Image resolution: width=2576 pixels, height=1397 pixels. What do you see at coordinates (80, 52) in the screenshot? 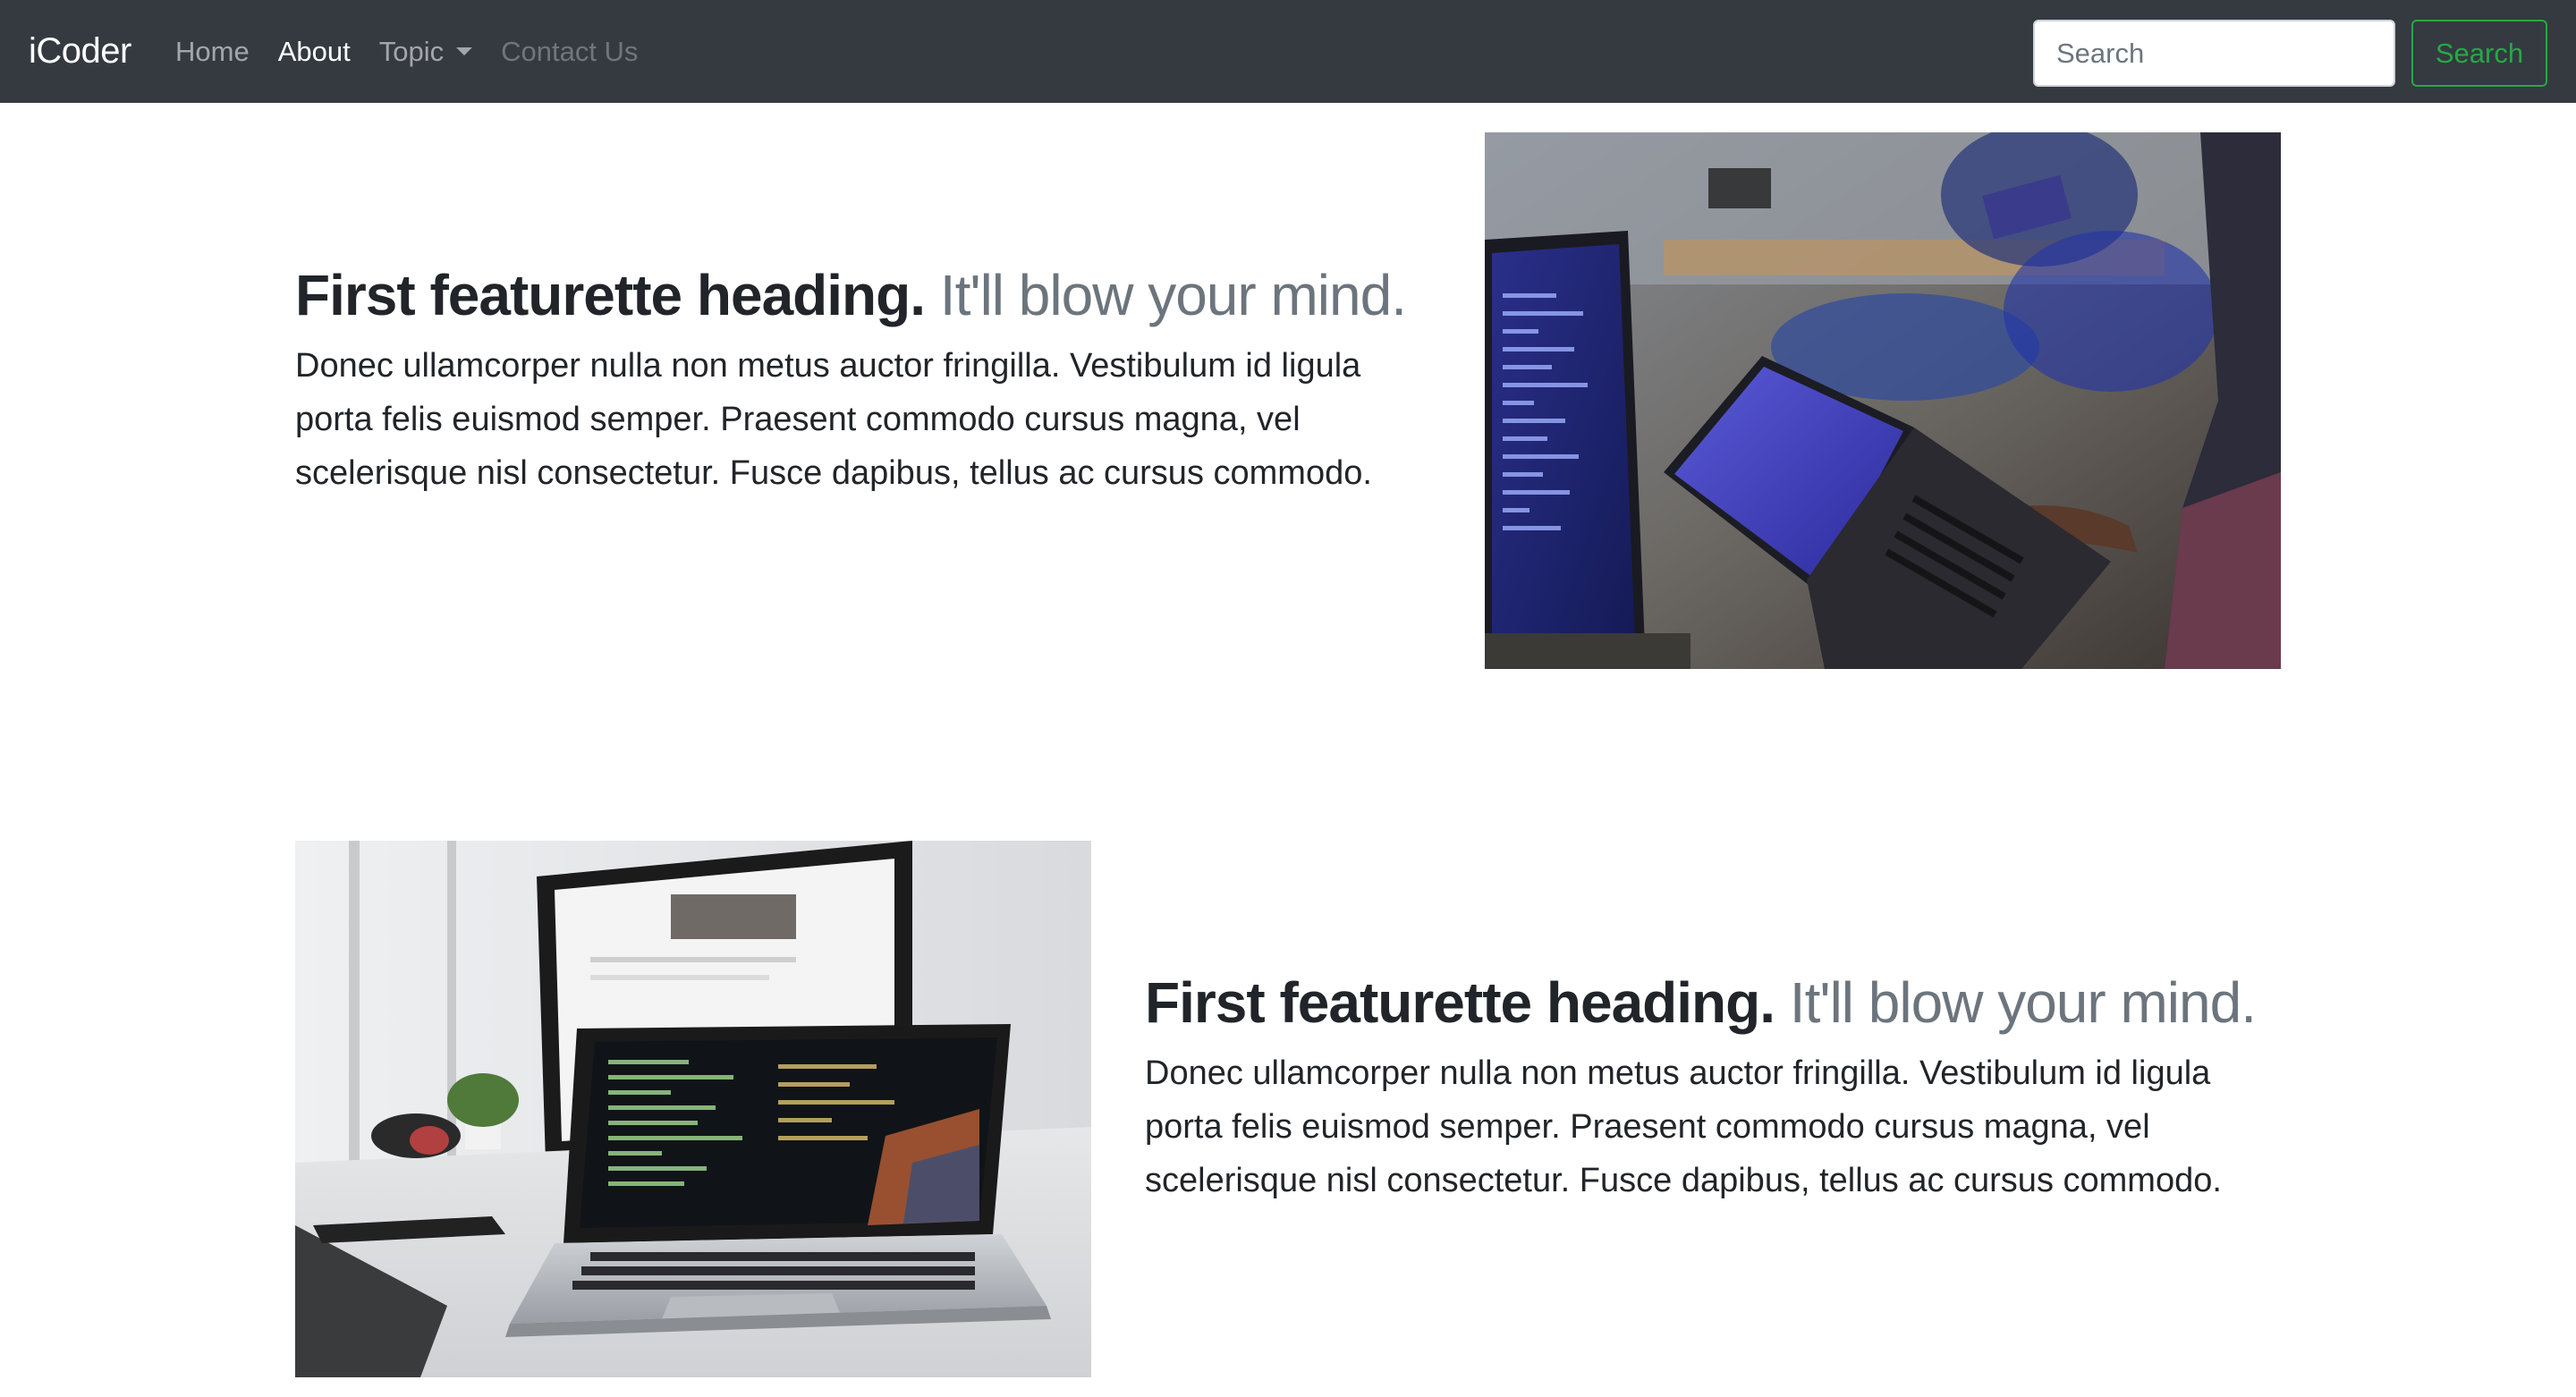
I see `brand-logo: iCoder` at bounding box center [80, 52].